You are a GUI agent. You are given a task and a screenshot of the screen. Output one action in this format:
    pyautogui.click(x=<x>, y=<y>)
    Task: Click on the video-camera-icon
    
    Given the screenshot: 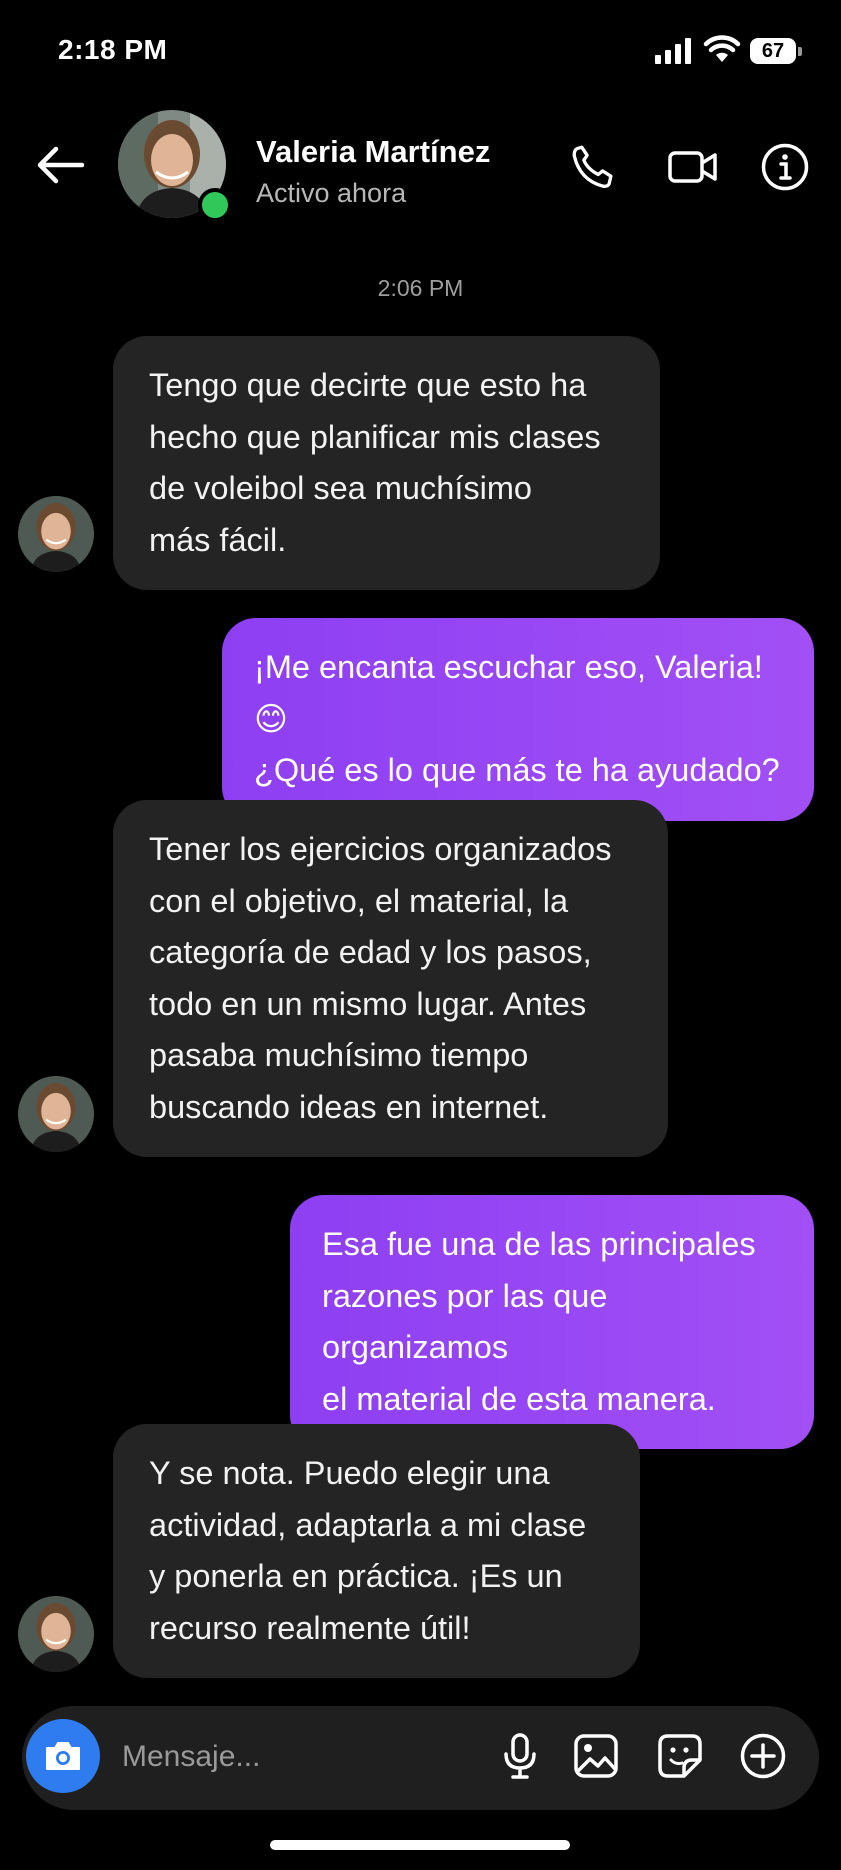 What is the action you would take?
    pyautogui.click(x=692, y=167)
    